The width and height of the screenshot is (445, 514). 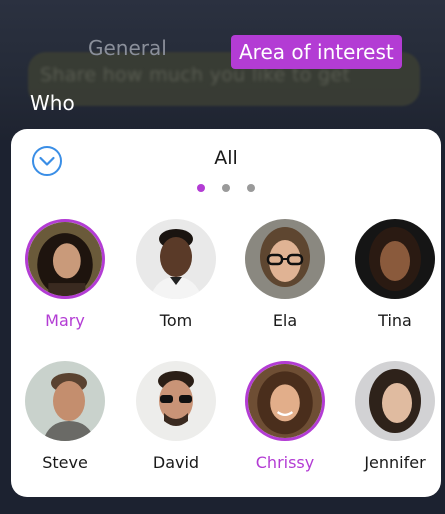 I want to click on person-chrissy: Chrissy, so click(x=285, y=416).